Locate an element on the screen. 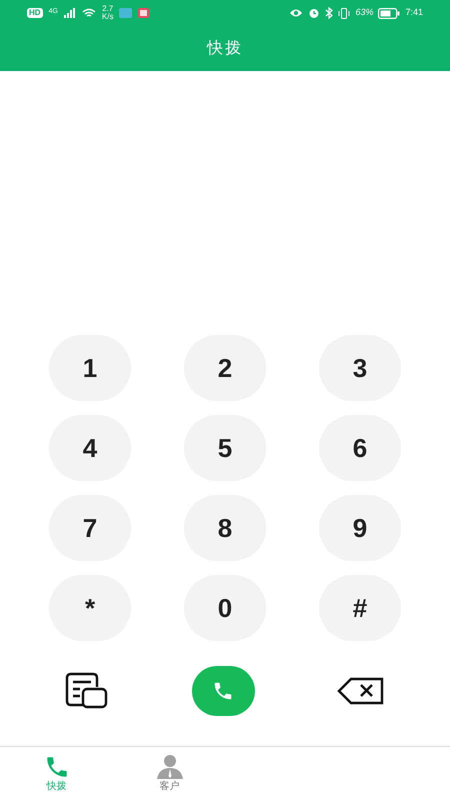 Image resolution: width=450 pixels, height=800 pixels. dial-key: * is located at coordinates (90, 608).